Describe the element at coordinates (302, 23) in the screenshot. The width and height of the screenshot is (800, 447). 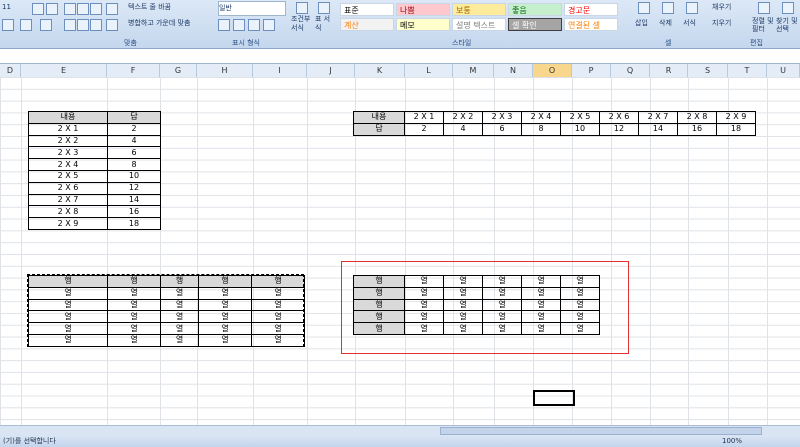
I see `conditional-format-button: 조건부 서식` at that location.